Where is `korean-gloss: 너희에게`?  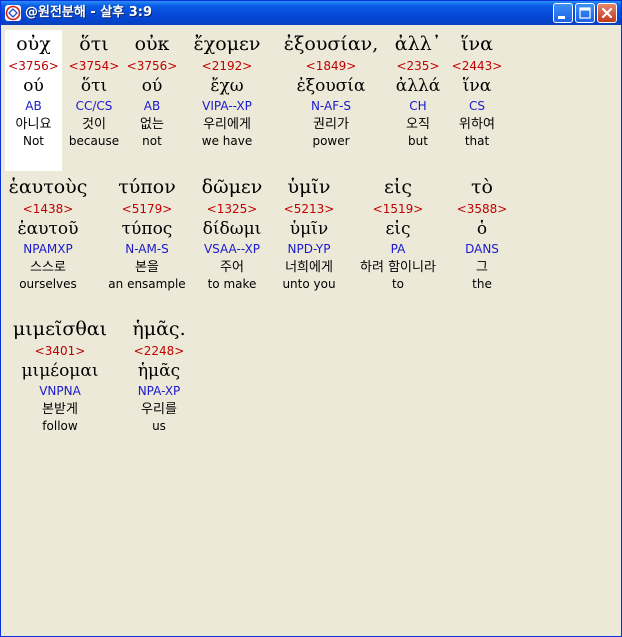
korean-gloss: 너희에게 is located at coordinates (309, 267).